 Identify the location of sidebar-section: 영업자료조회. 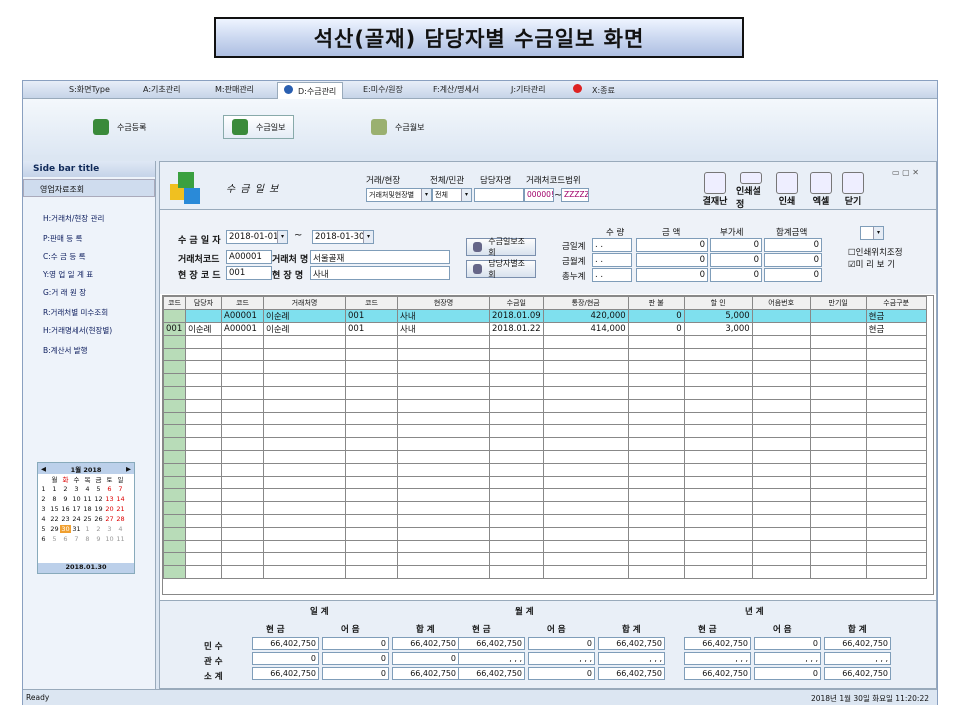
(89, 188).